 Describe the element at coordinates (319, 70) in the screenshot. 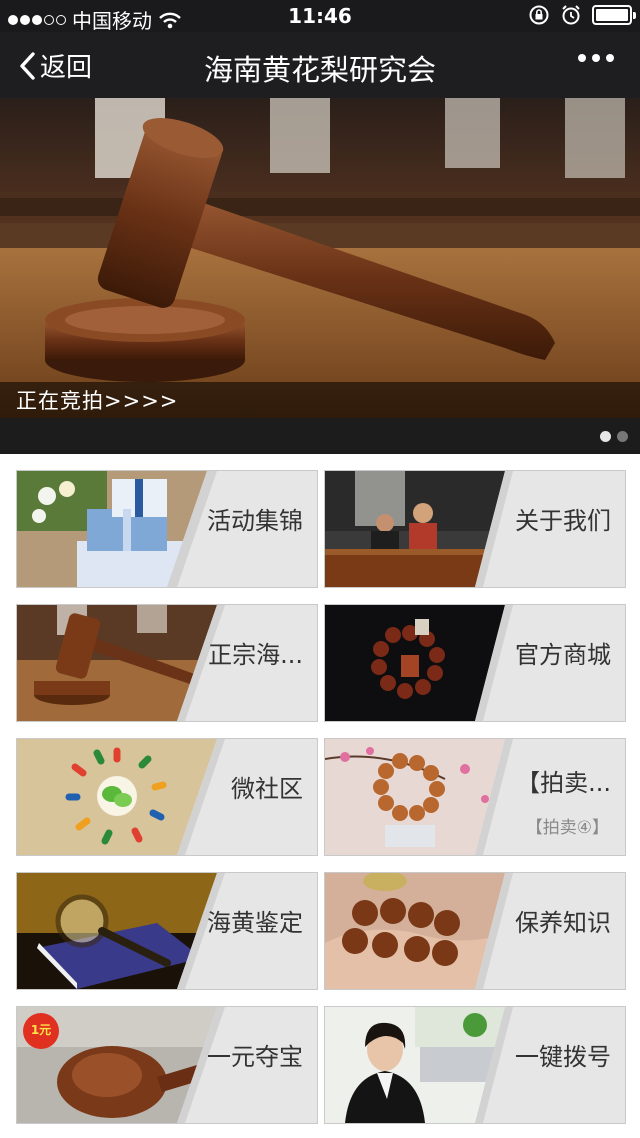

I see `page-title: 海南黄花梨研究会` at that location.